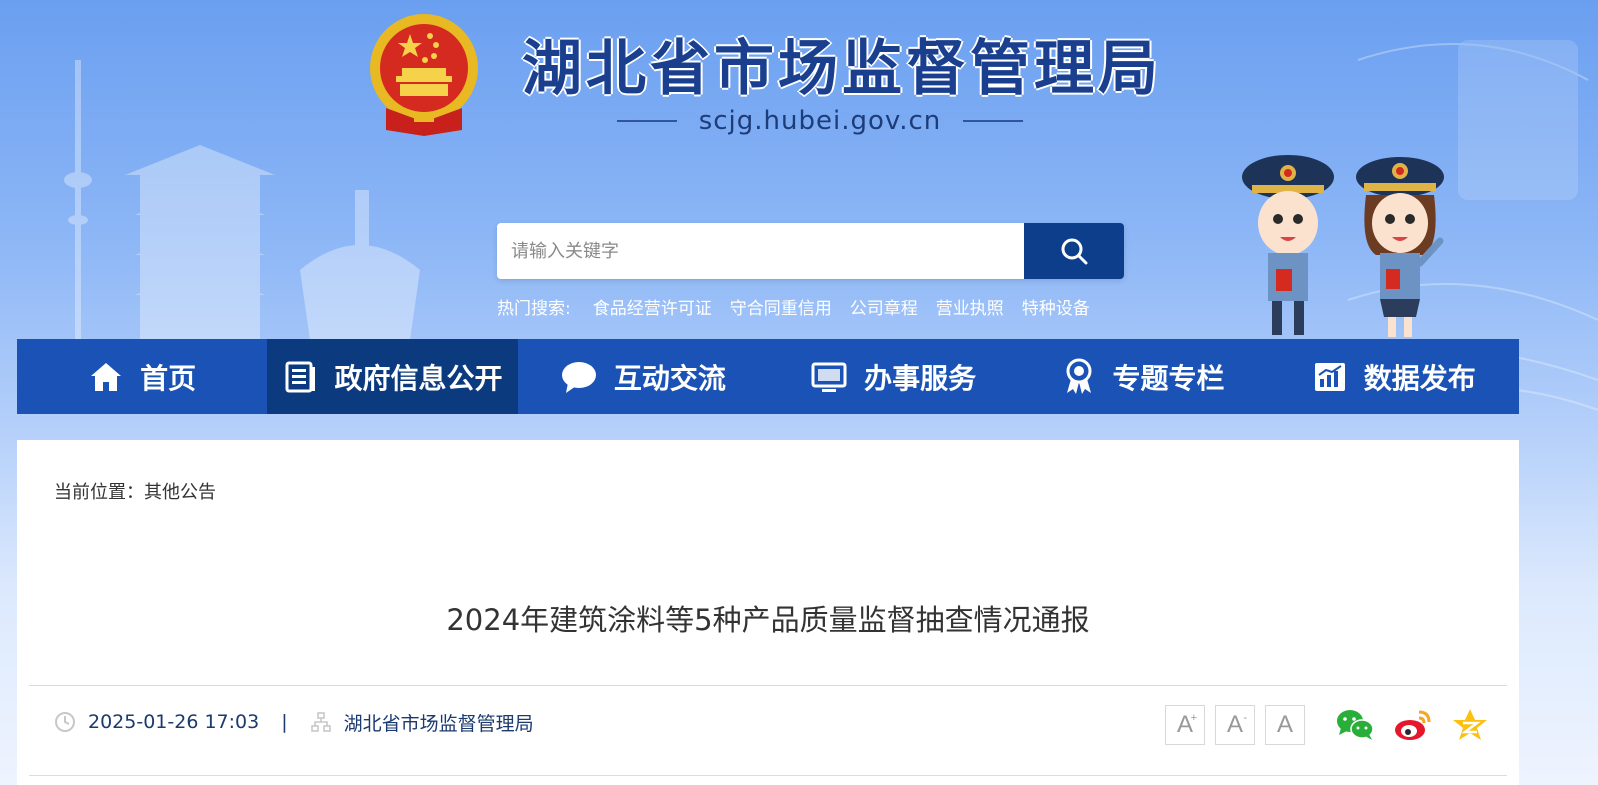  What do you see at coordinates (1288, 245) in the screenshot?
I see `male-mascot` at bounding box center [1288, 245].